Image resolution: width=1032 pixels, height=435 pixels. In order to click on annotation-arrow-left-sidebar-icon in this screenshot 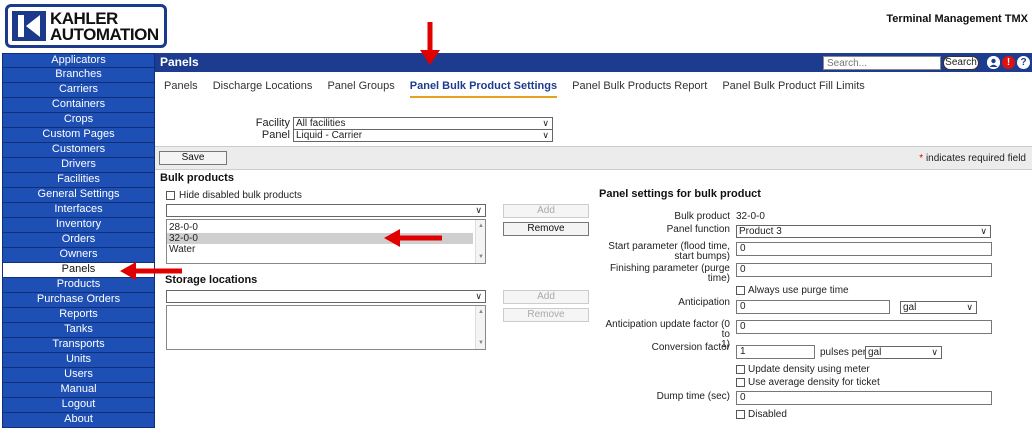, I will do `click(151, 271)`.